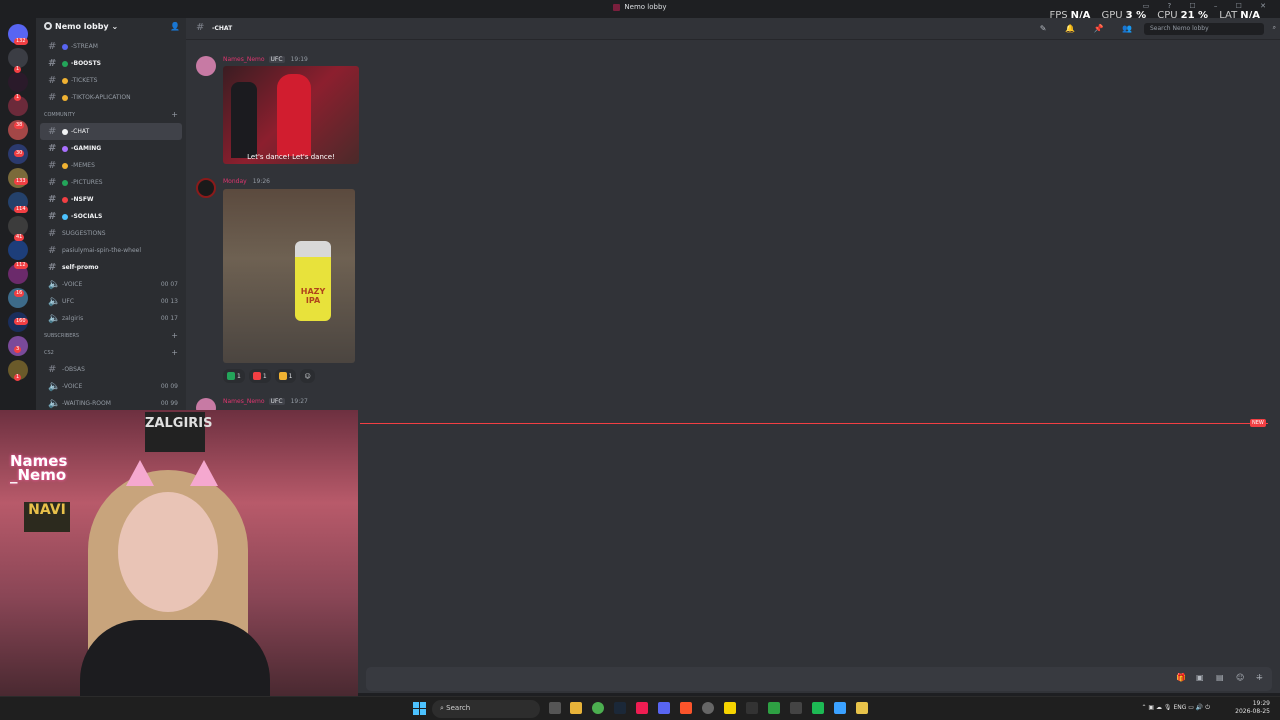 The height and width of the screenshot is (720, 1280). What do you see at coordinates (819, 679) in the screenshot?
I see `message-input` at bounding box center [819, 679].